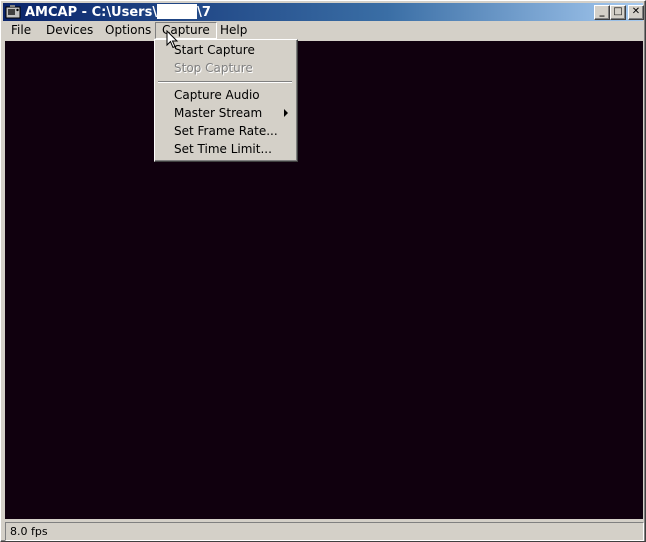 Image resolution: width=646 pixels, height=542 pixels. I want to click on menu-file: File, so click(21, 30).